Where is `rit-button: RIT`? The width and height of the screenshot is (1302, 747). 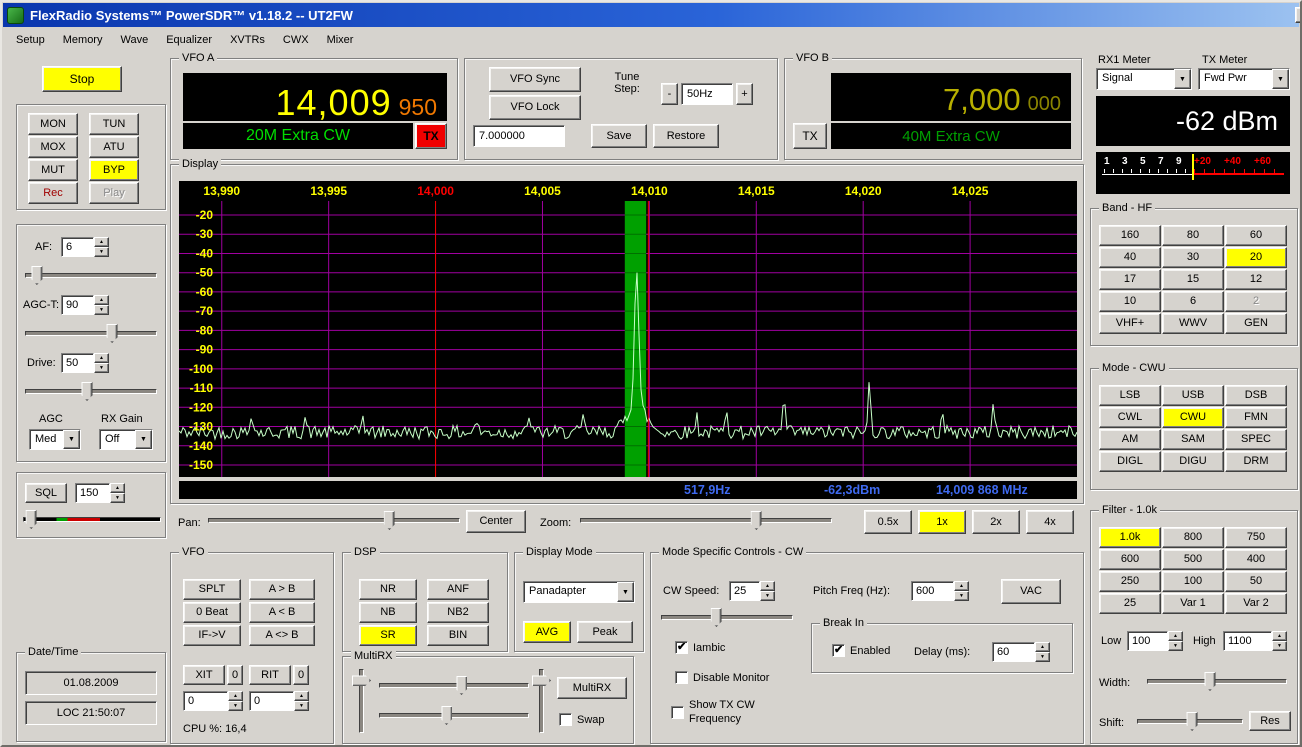
rit-button: RIT is located at coordinates (270, 675).